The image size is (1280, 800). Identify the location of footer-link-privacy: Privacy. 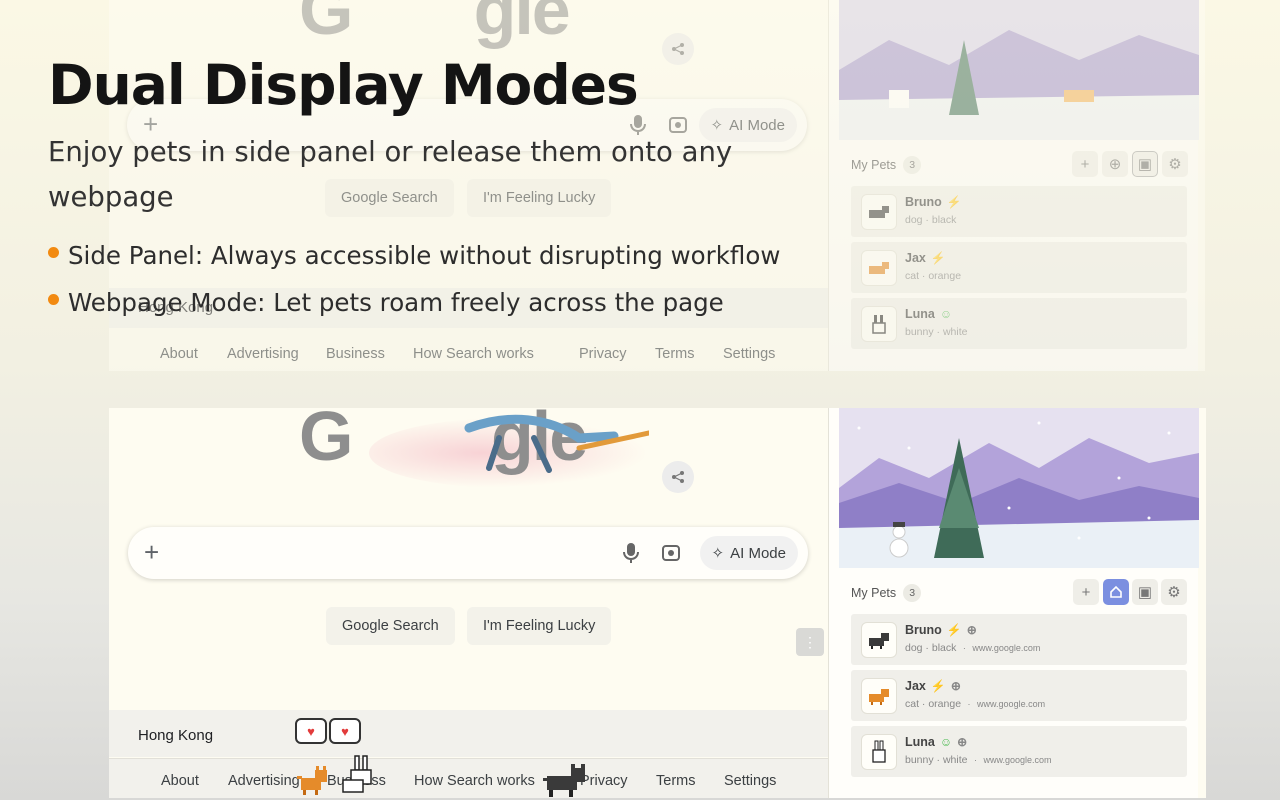
(603, 354).